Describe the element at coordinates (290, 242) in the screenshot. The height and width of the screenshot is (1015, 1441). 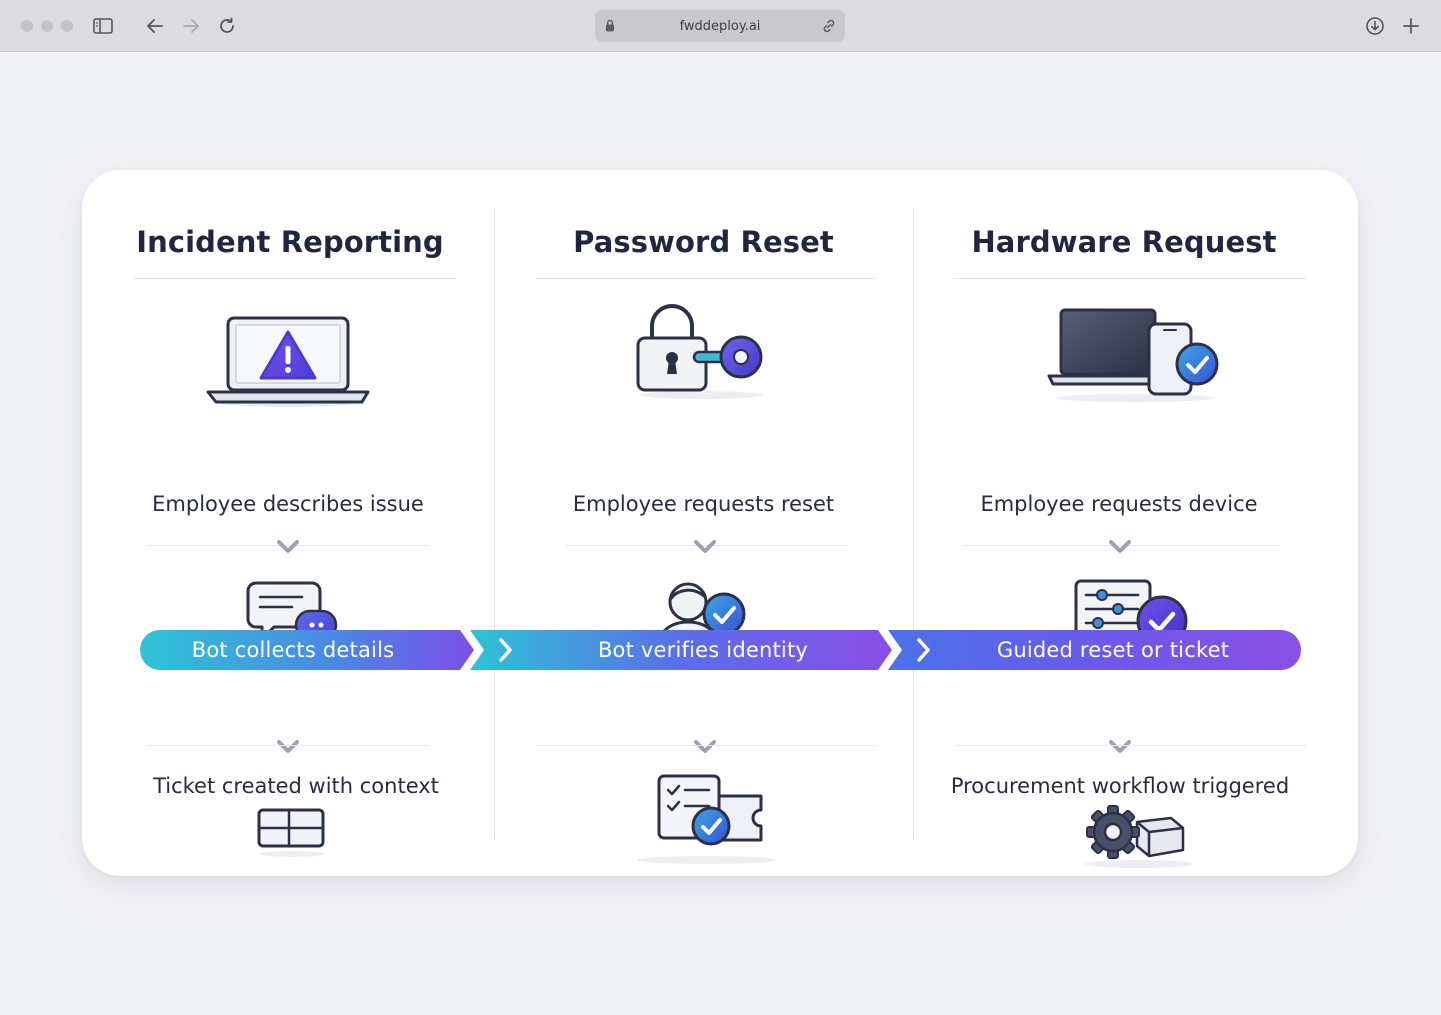
I see `column-title: Incident Reporting` at that location.